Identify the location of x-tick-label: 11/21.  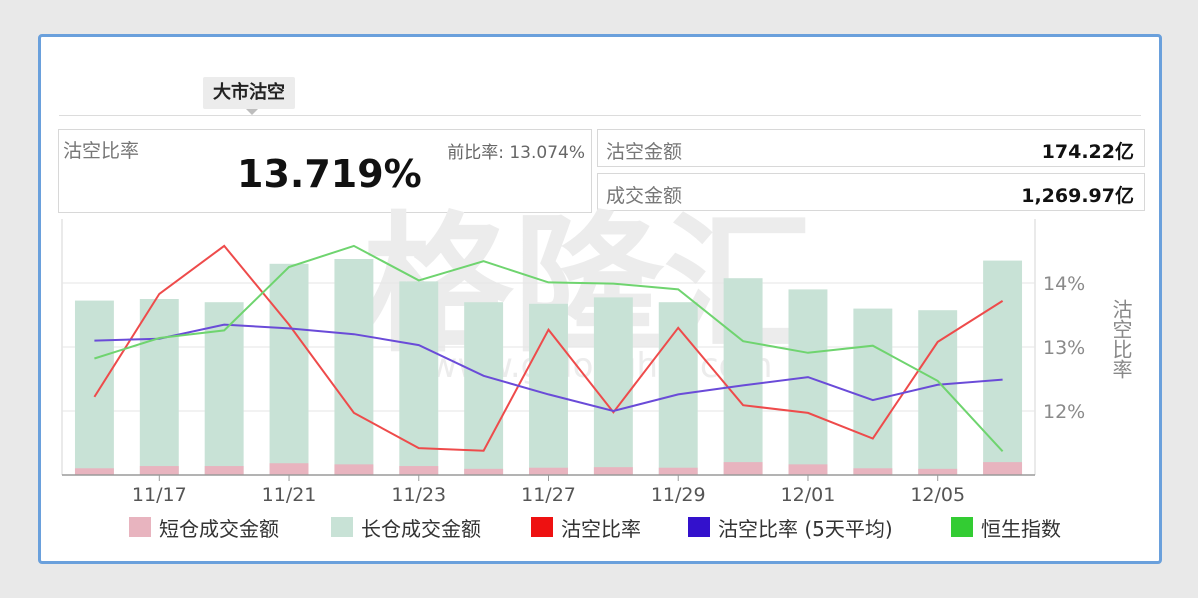
(289, 495).